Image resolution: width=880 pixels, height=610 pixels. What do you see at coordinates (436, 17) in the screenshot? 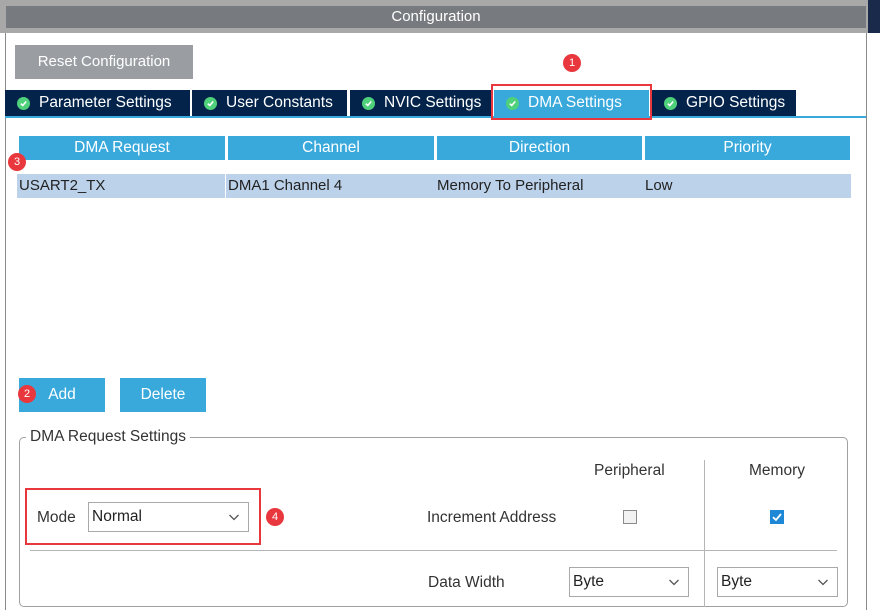
I see `window-title: Configuration` at bounding box center [436, 17].